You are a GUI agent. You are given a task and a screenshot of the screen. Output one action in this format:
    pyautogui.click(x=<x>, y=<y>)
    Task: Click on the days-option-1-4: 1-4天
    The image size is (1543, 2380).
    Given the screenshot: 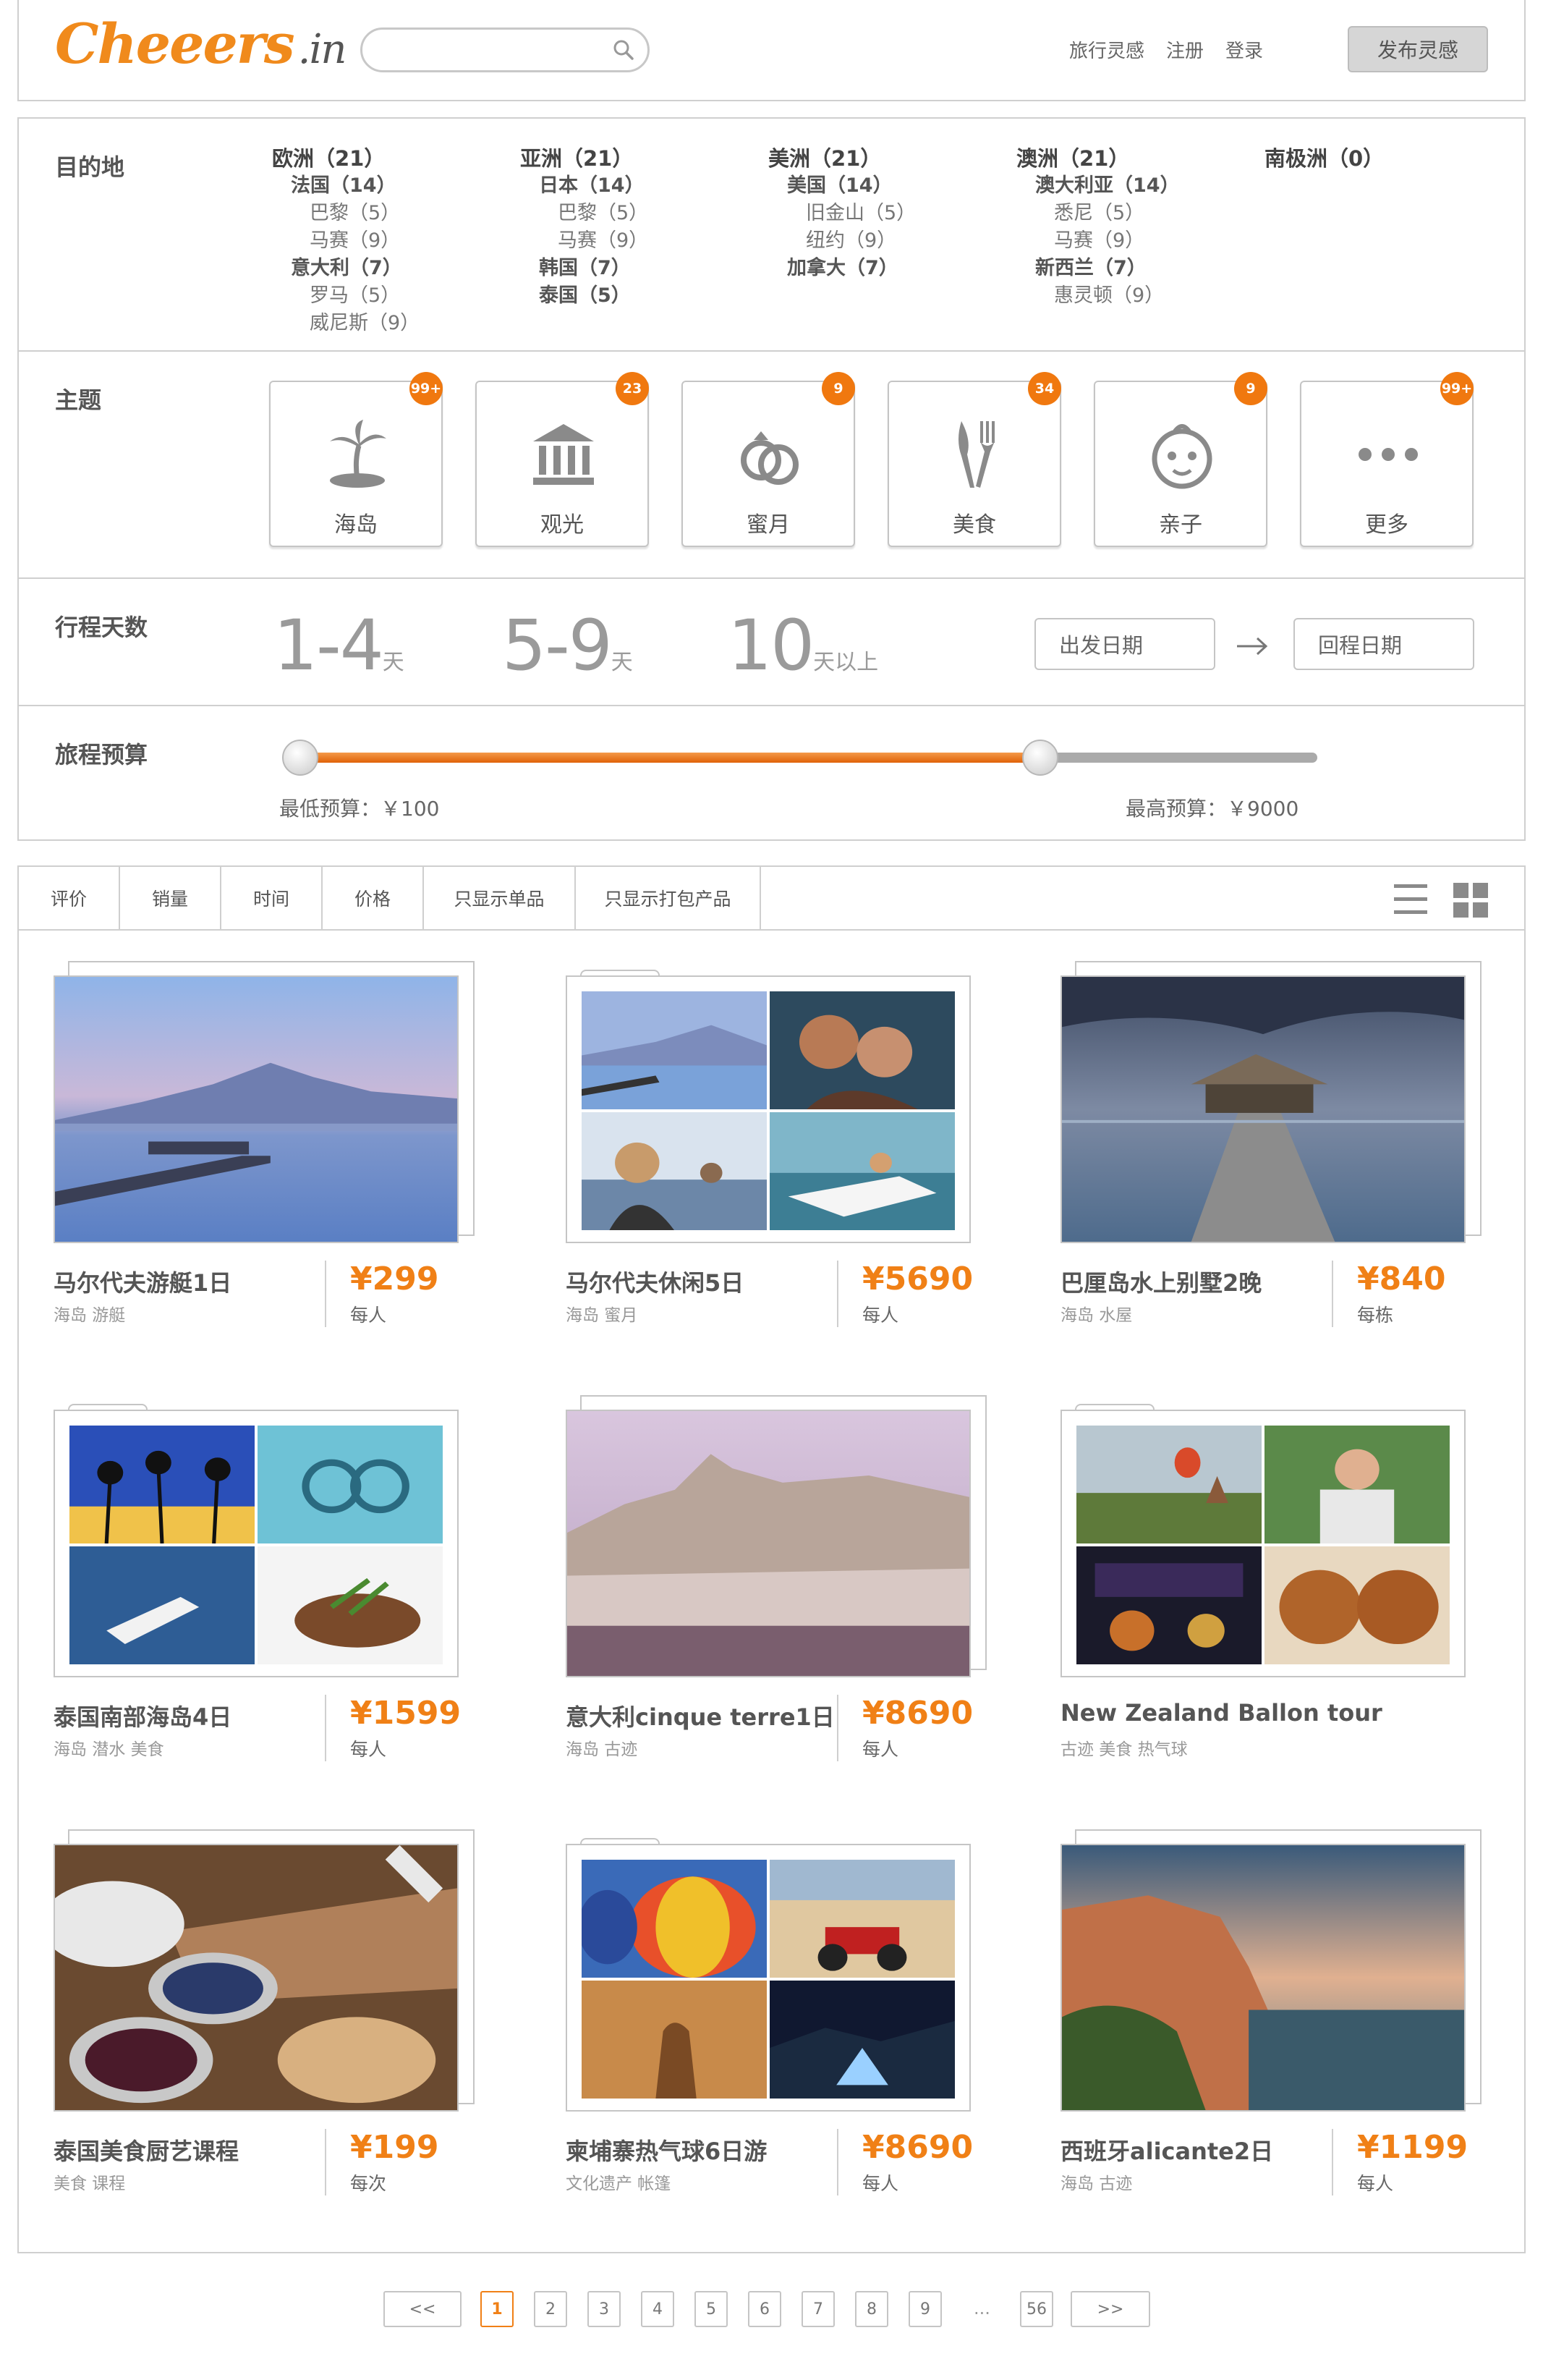 What is the action you would take?
    pyautogui.click(x=338, y=645)
    